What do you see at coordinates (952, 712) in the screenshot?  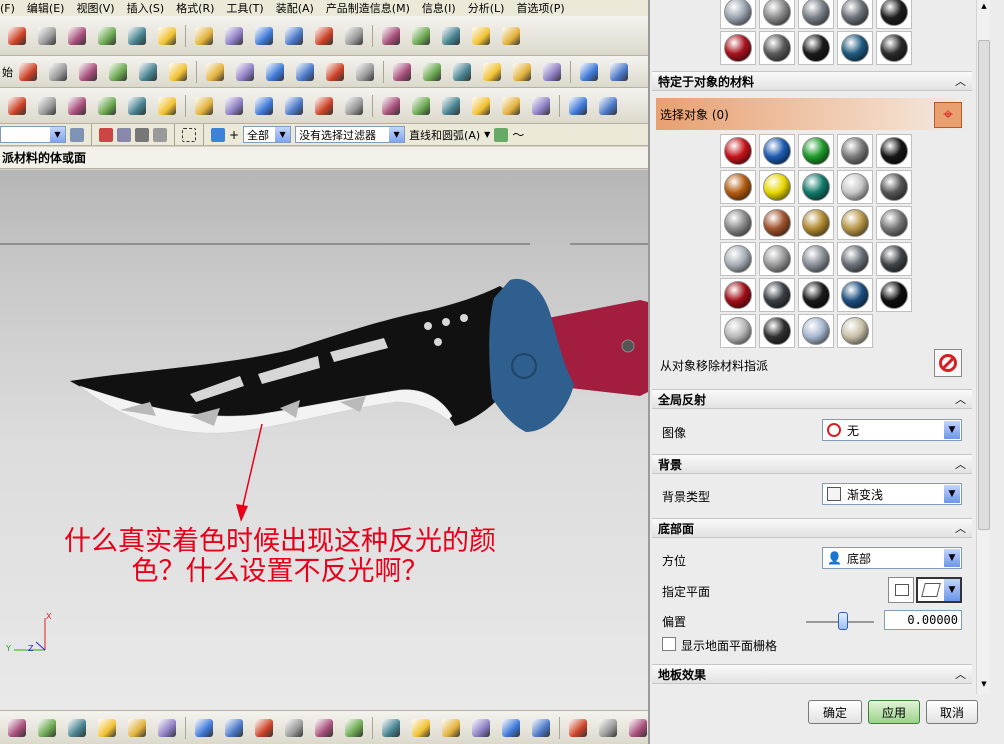 I see `cancel-button: 取消` at bounding box center [952, 712].